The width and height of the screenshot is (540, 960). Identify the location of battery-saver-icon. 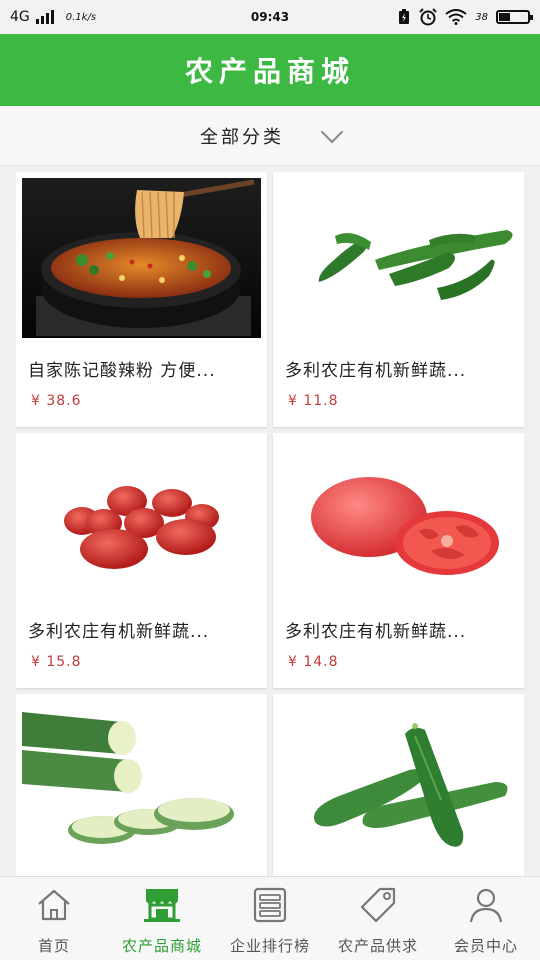
(404, 16).